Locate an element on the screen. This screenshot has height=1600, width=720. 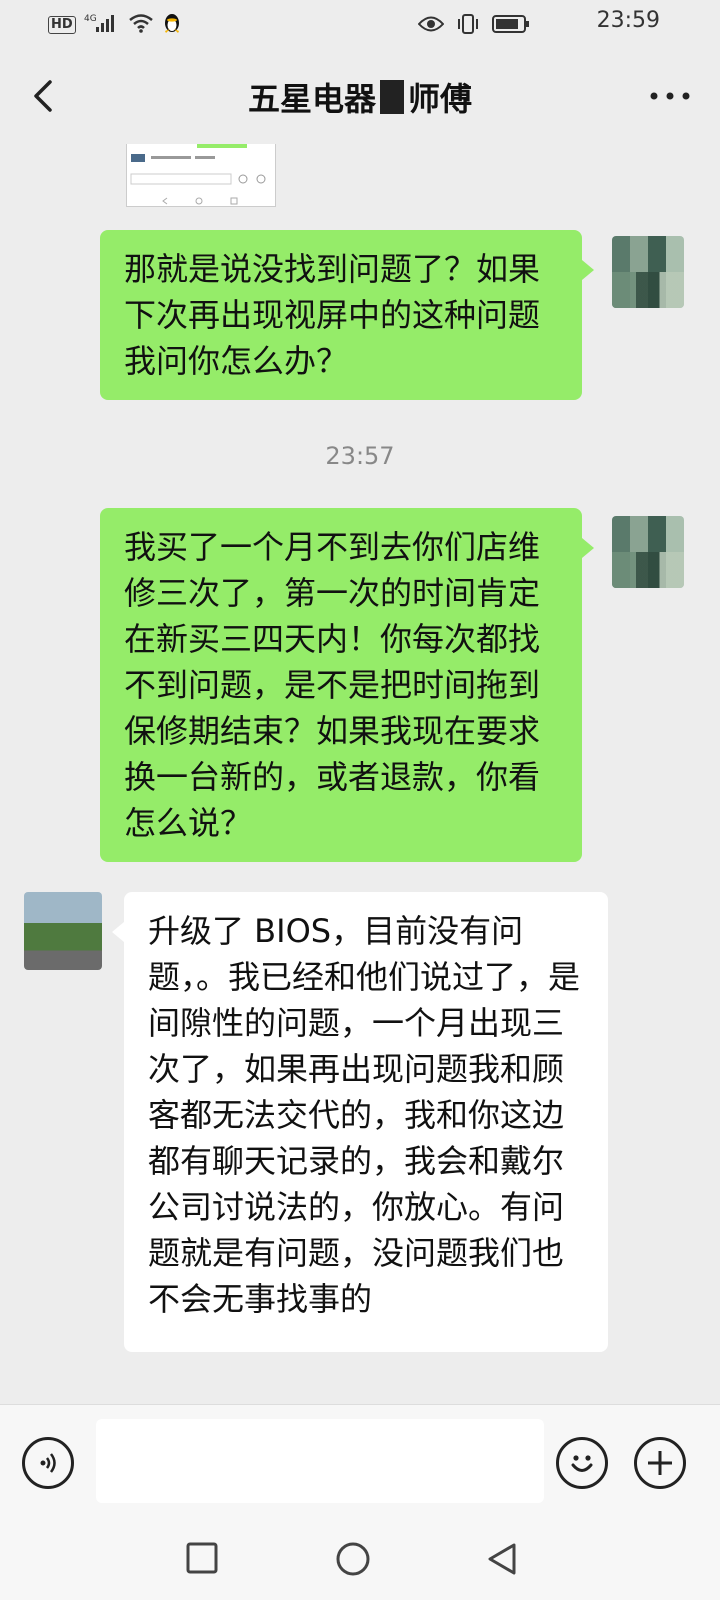
system-navigation-bar is located at coordinates (360, 1560).